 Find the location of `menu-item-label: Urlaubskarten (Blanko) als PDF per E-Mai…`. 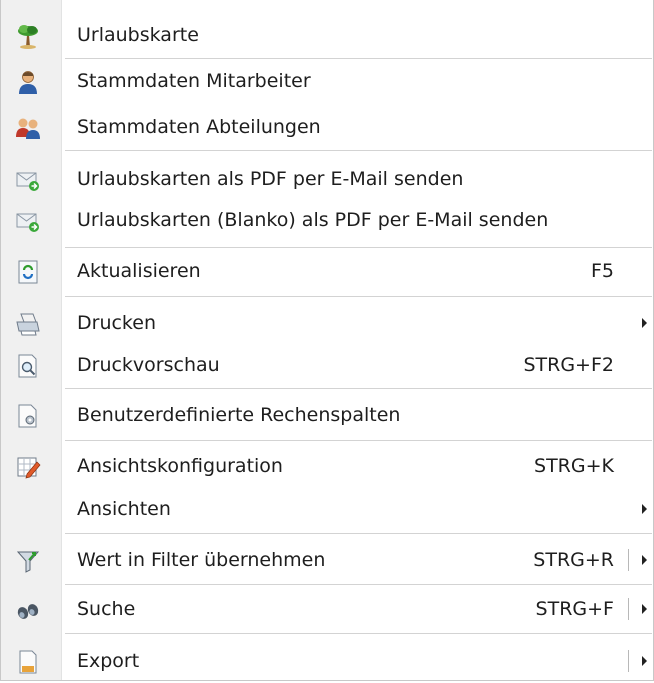

menu-item-label: Urlaubskarten (Blanko) als PDF per E-Mai… is located at coordinates (313, 220).